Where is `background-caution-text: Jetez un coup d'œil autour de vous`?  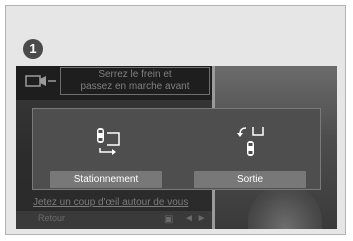
background-caution-text: Jetez un coup d'œil autour de vous is located at coordinates (111, 202).